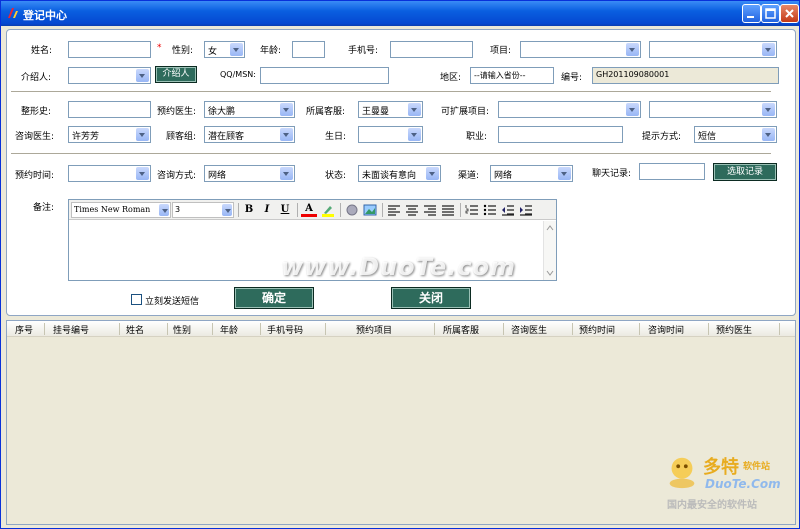  What do you see at coordinates (394, 210) in the screenshot?
I see `align-left-icon` at bounding box center [394, 210].